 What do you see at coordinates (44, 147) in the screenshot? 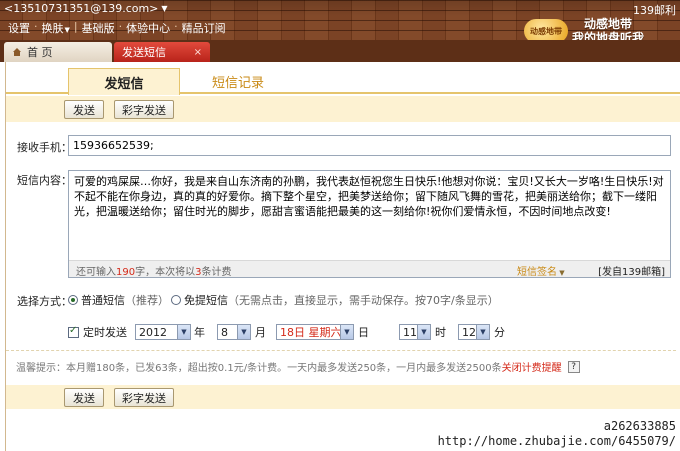
I see `phone-label: 接收手机：` at bounding box center [44, 147].